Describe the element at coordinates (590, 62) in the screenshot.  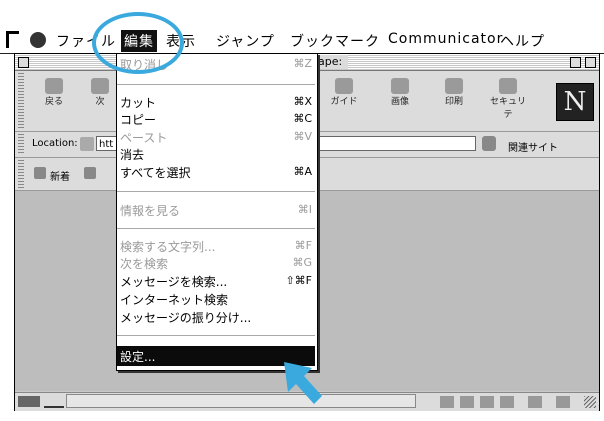
I see `collapse-box` at that location.